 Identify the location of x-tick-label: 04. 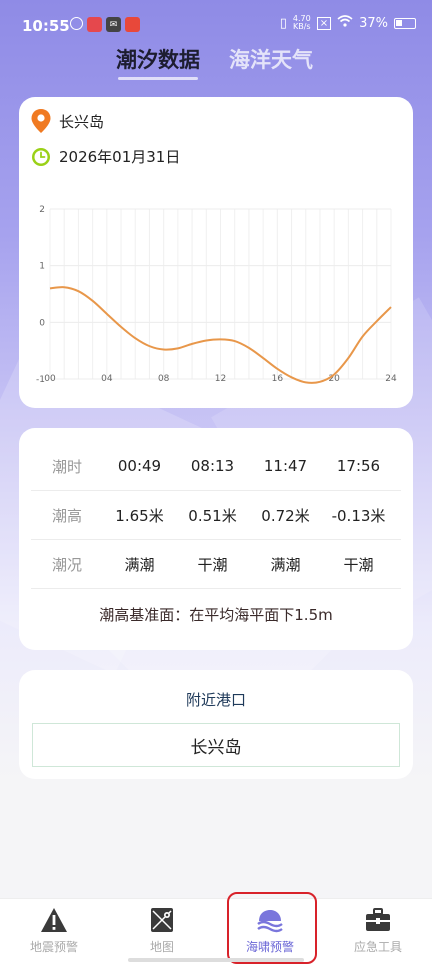
(107, 379).